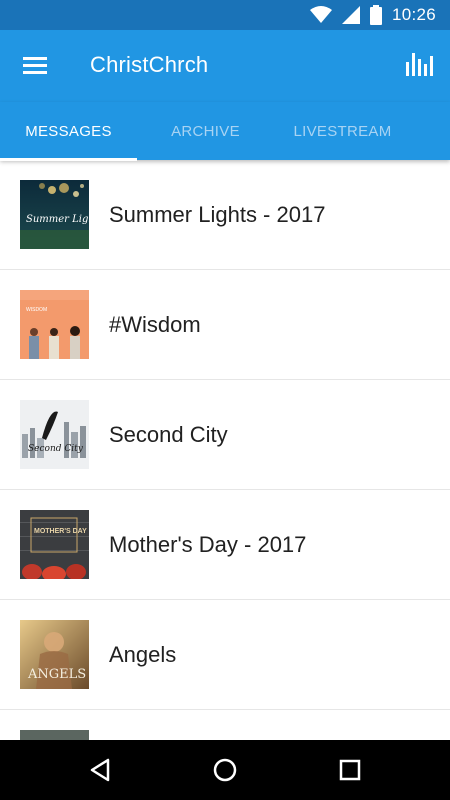 This screenshot has height=800, width=450. I want to click on list-item: WISDOM #Wisdom, so click(225, 325).